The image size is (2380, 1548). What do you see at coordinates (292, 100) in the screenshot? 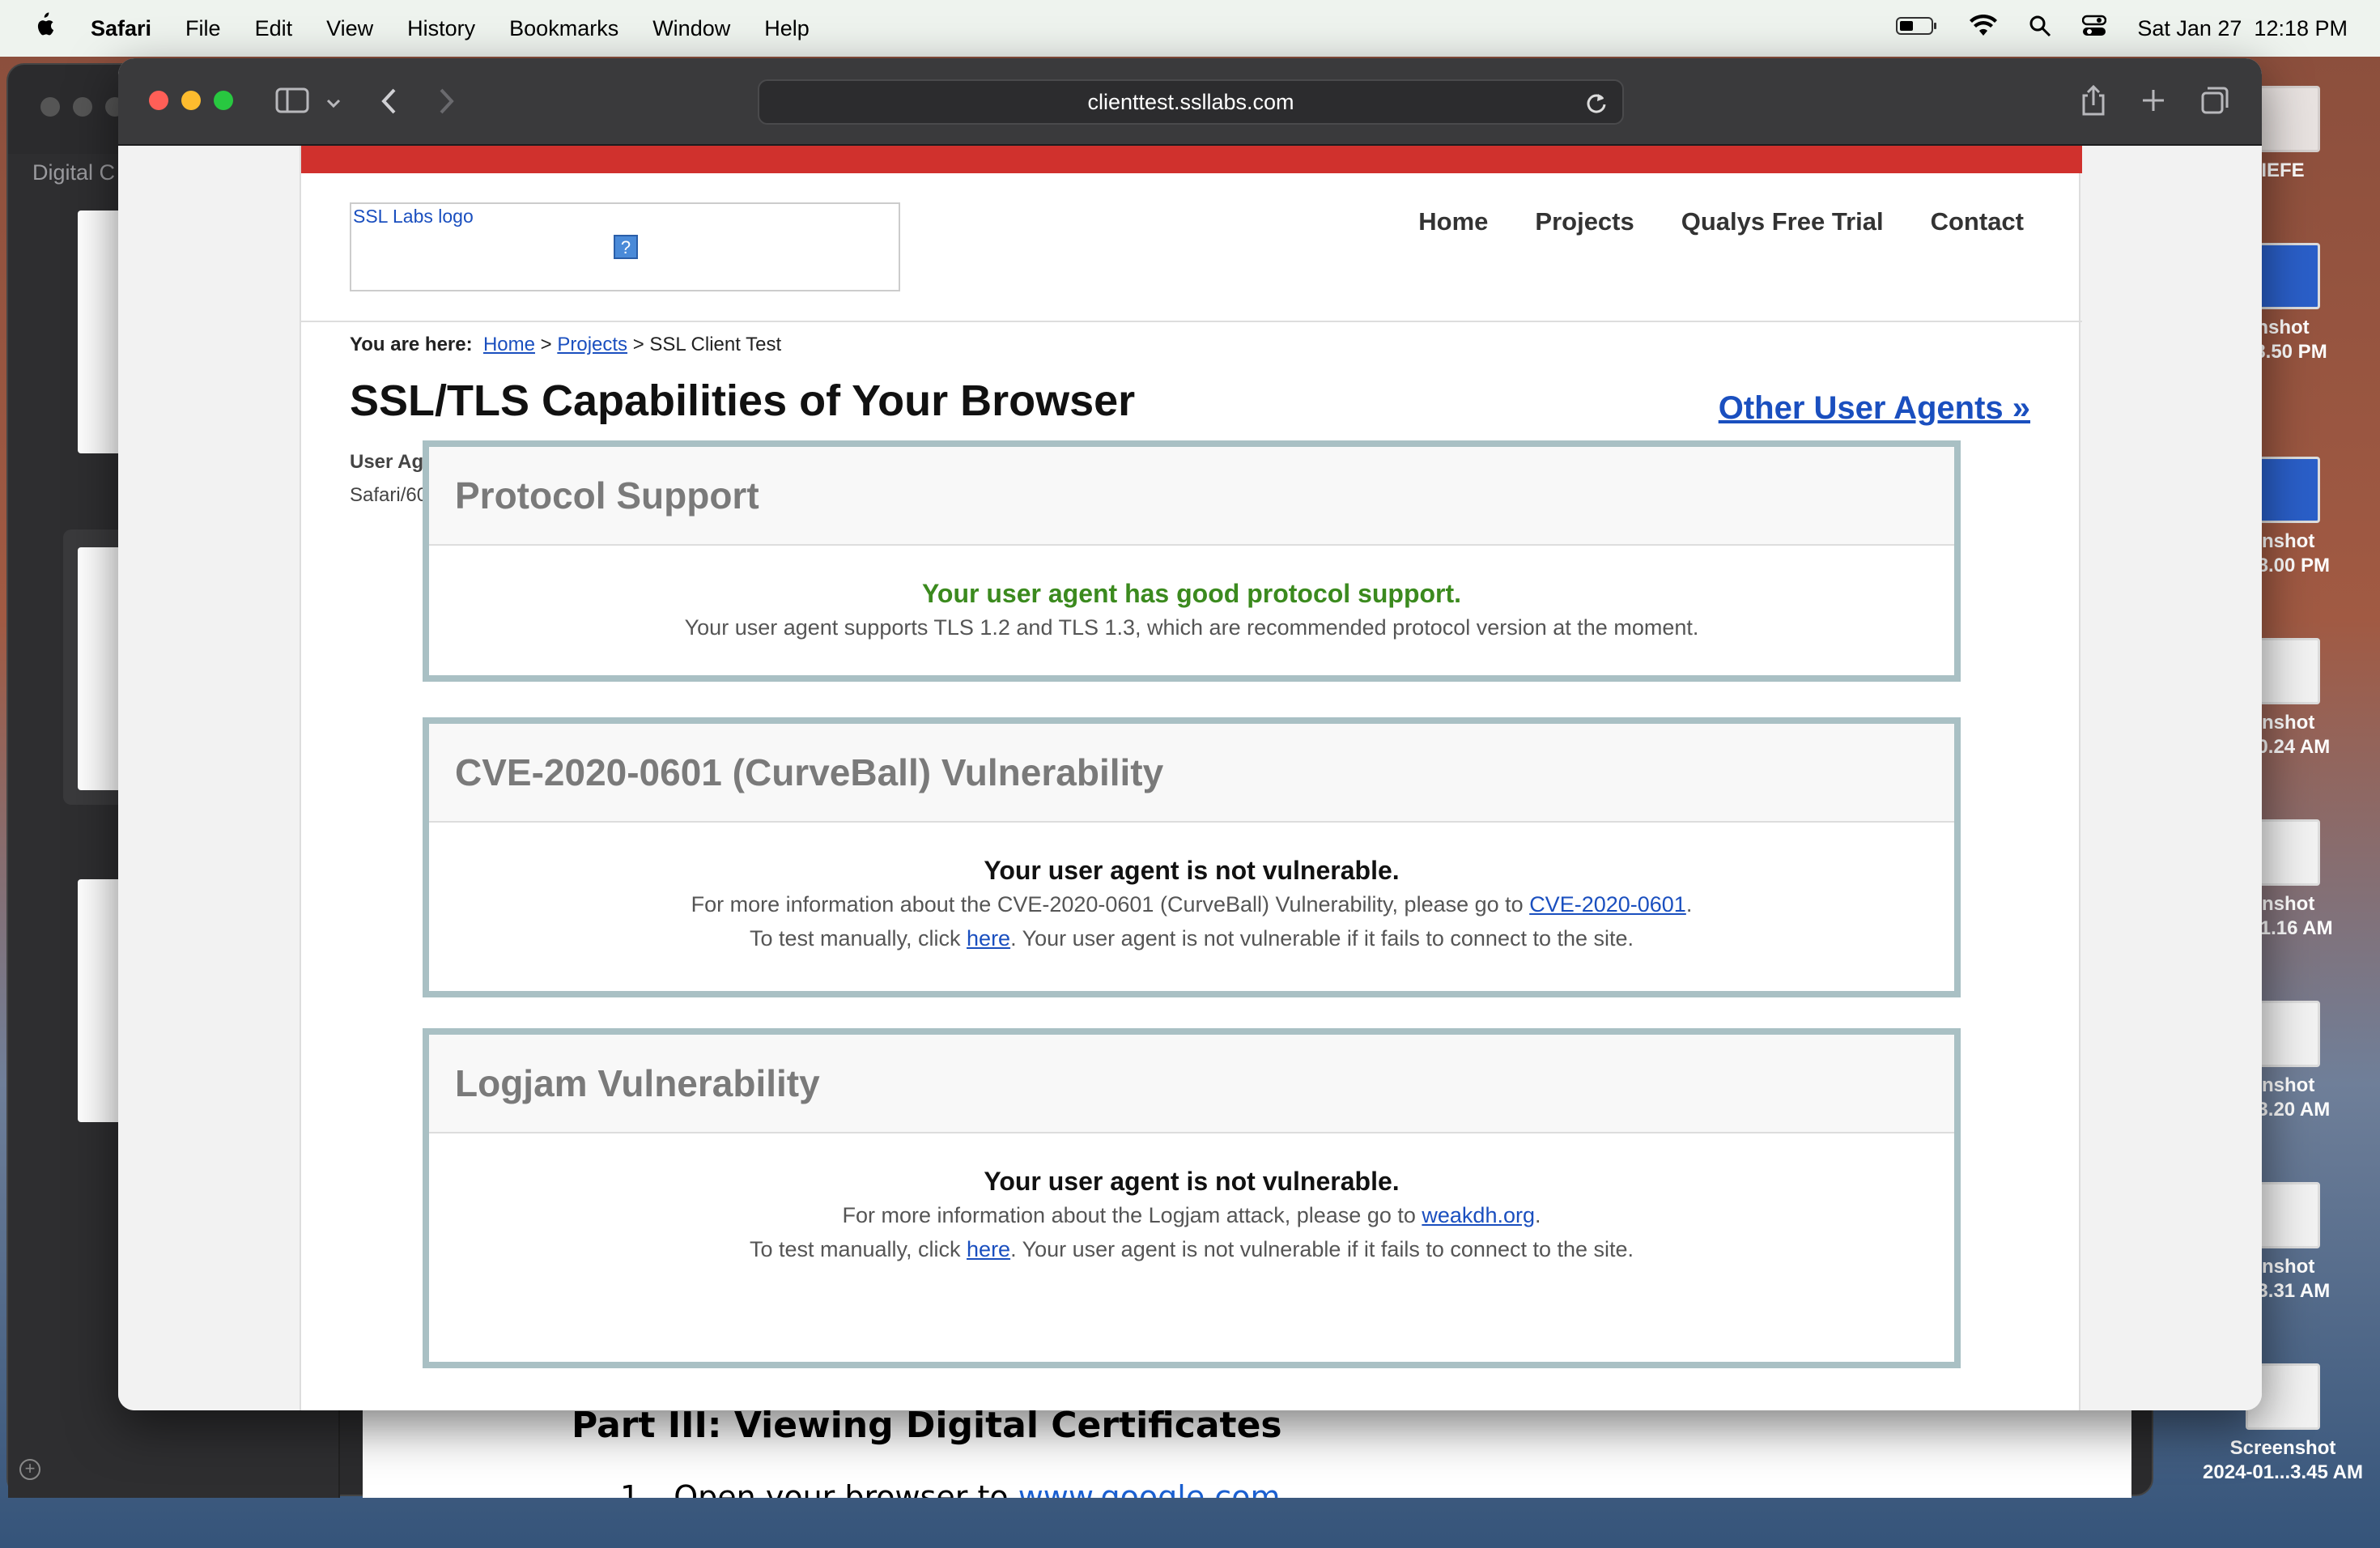
I see `sidebar-toggle-icon` at bounding box center [292, 100].